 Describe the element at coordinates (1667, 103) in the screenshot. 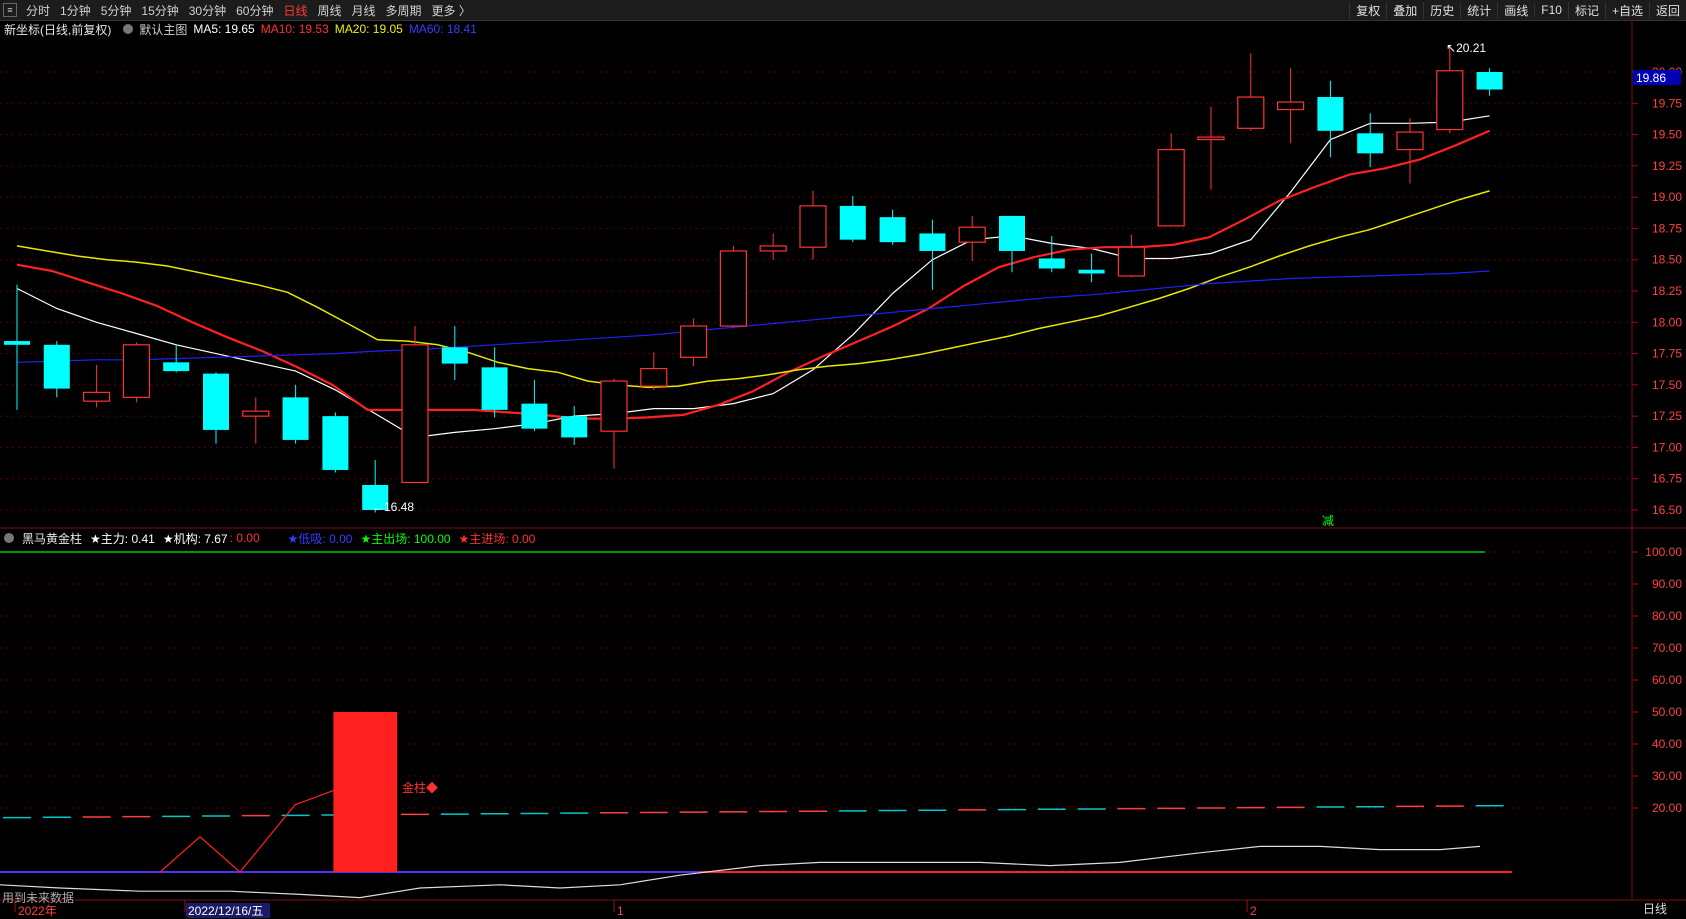

I see `price-tick-label: 19.75` at that location.